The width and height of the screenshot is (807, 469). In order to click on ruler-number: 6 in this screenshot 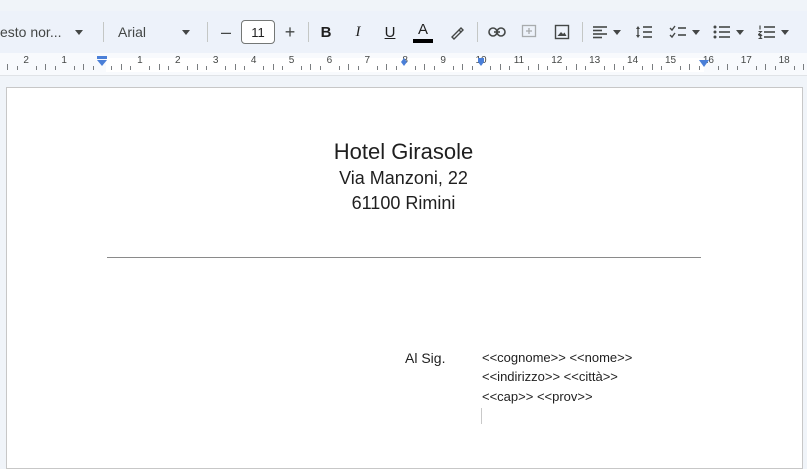, I will do `click(329, 60)`.